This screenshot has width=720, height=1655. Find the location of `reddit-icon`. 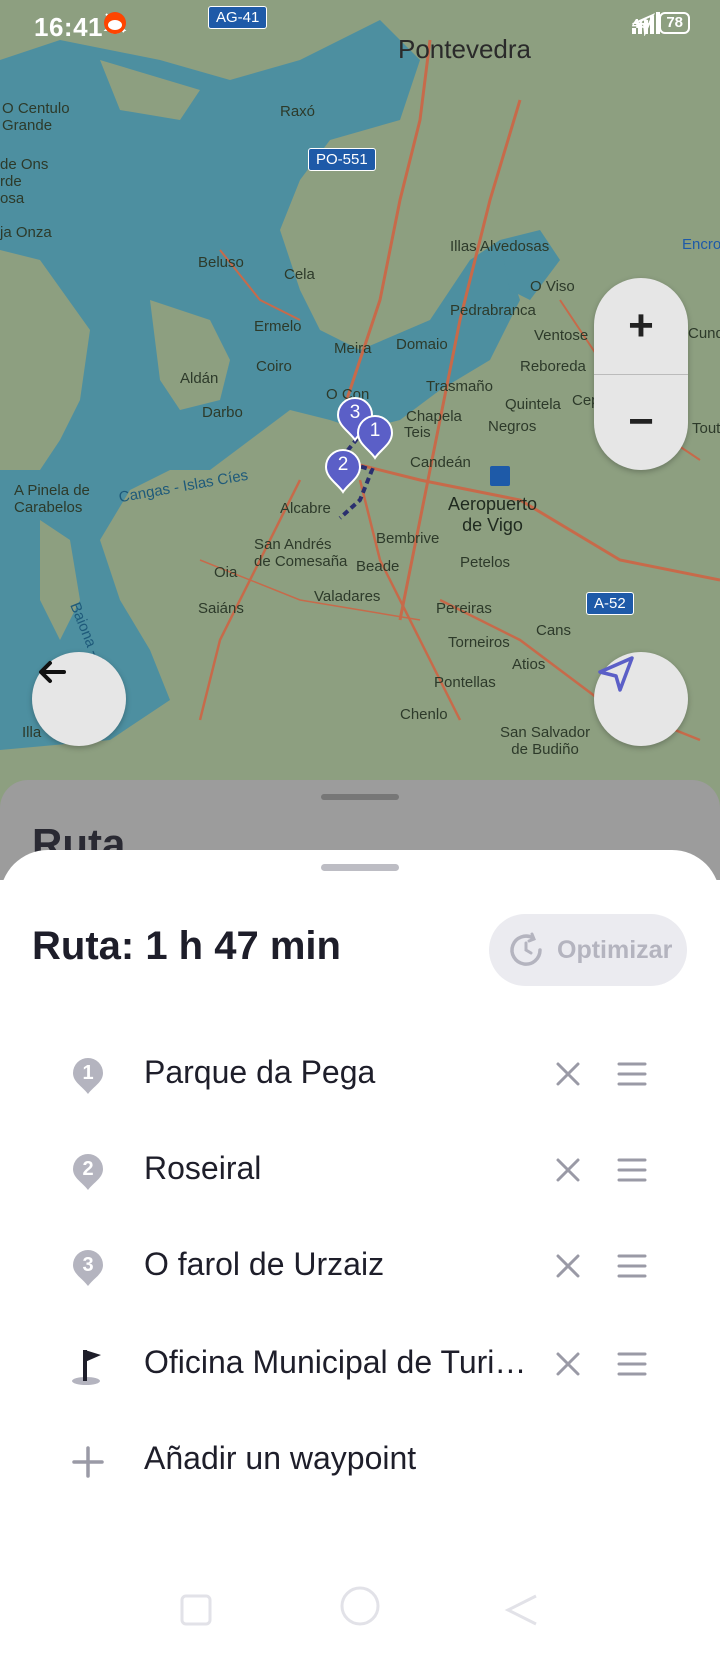

reddit-icon is located at coordinates (115, 23).